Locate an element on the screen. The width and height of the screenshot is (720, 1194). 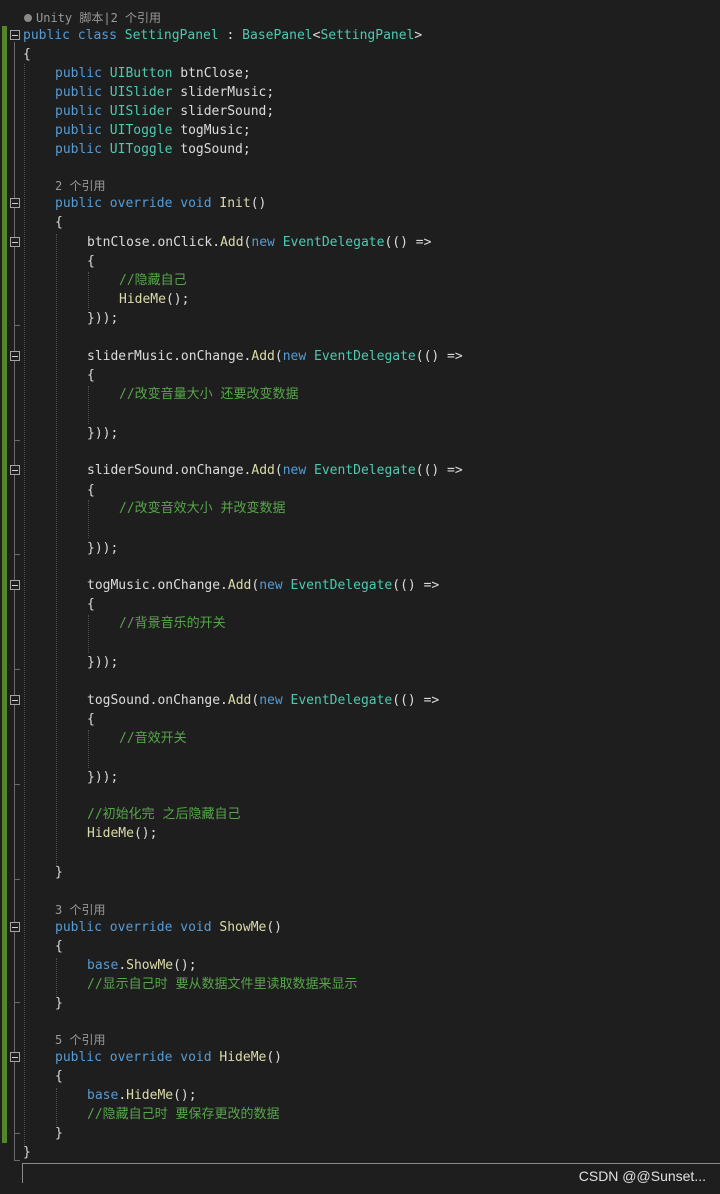
code-line: //初始化完 之后隐藏自己 is located at coordinates (360, 814).